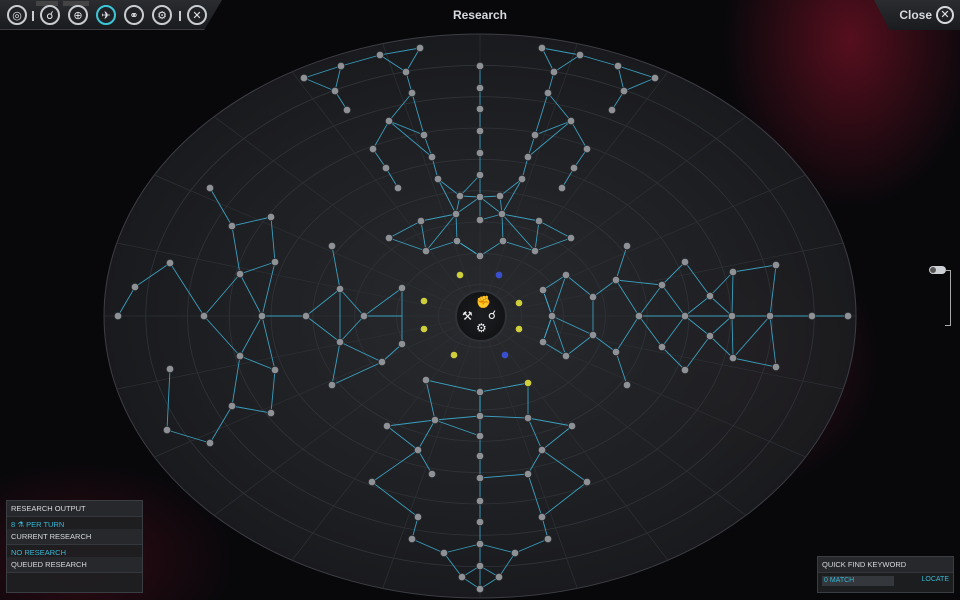 This screenshot has width=960, height=600. I want to click on quick-find-input: 0 MATCH, so click(858, 581).